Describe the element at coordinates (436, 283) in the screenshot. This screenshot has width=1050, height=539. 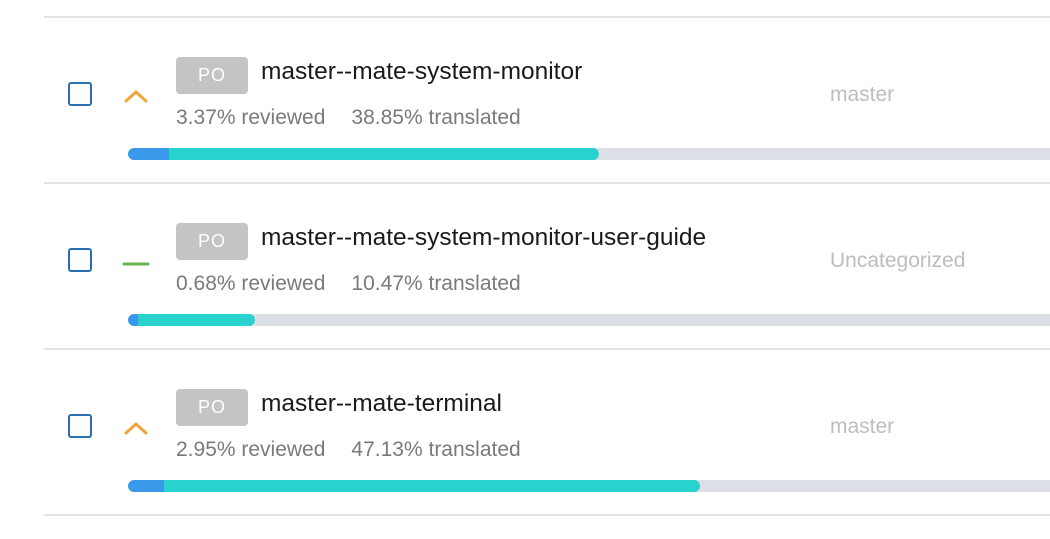
I see `translated-percentage: 10.47% translated` at that location.